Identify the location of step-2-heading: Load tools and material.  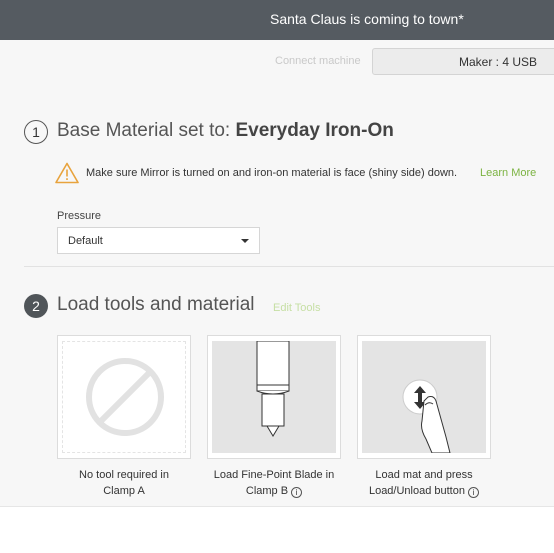
(156, 304).